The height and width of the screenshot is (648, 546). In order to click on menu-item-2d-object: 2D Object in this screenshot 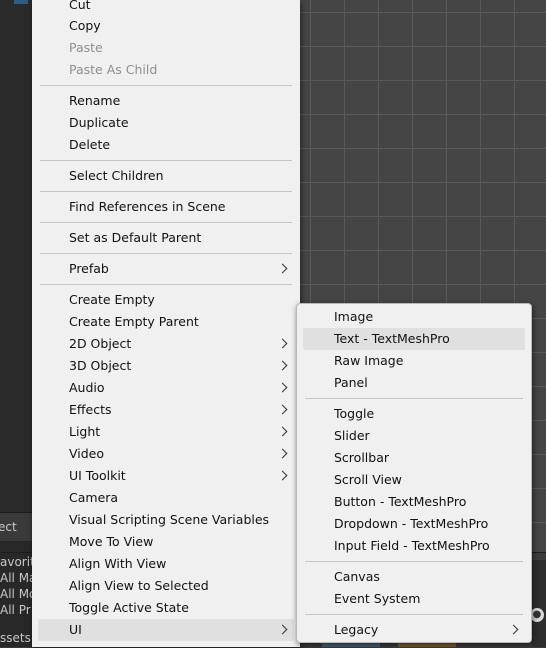, I will do `click(166, 344)`.